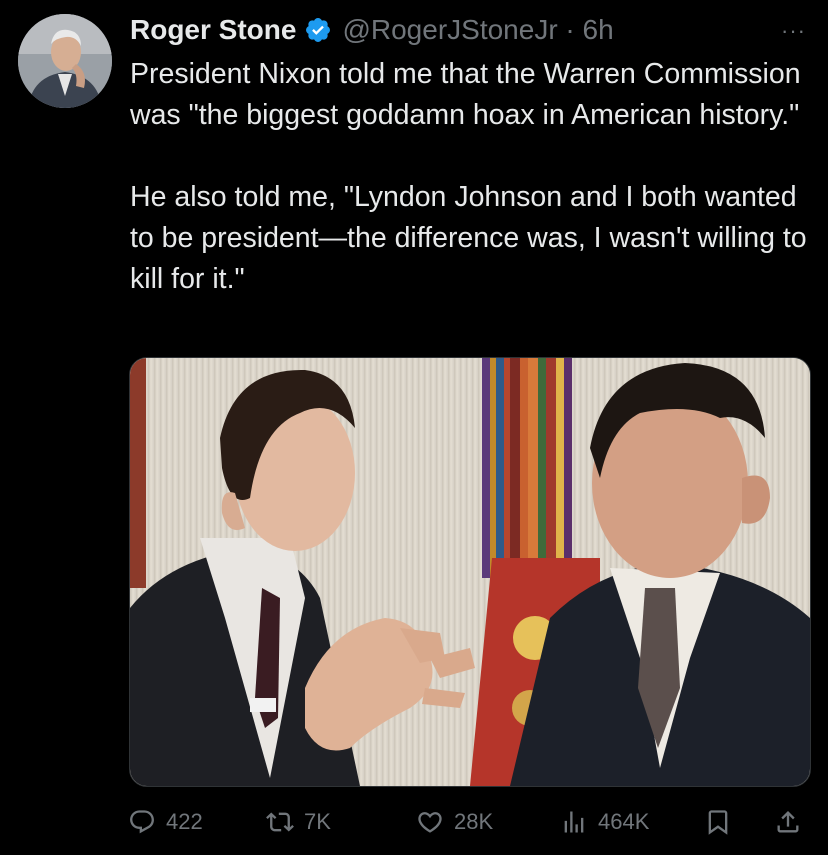 Image resolution: width=828 pixels, height=855 pixels. Describe the element at coordinates (718, 822) in the screenshot. I see `bookmark-icon` at that location.